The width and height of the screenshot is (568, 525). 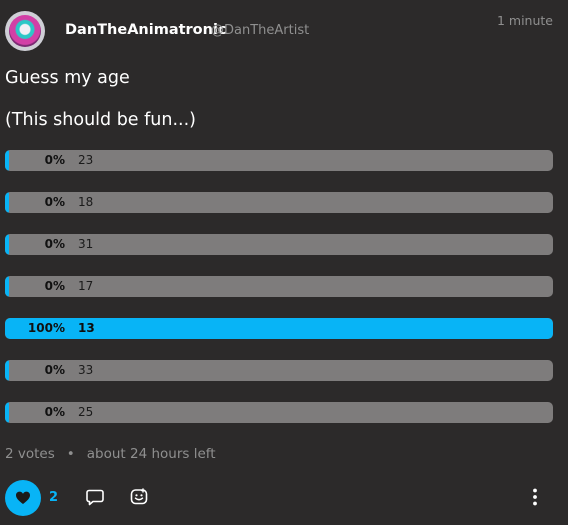 I want to click on poll-option: 0% 23, so click(x=279, y=160).